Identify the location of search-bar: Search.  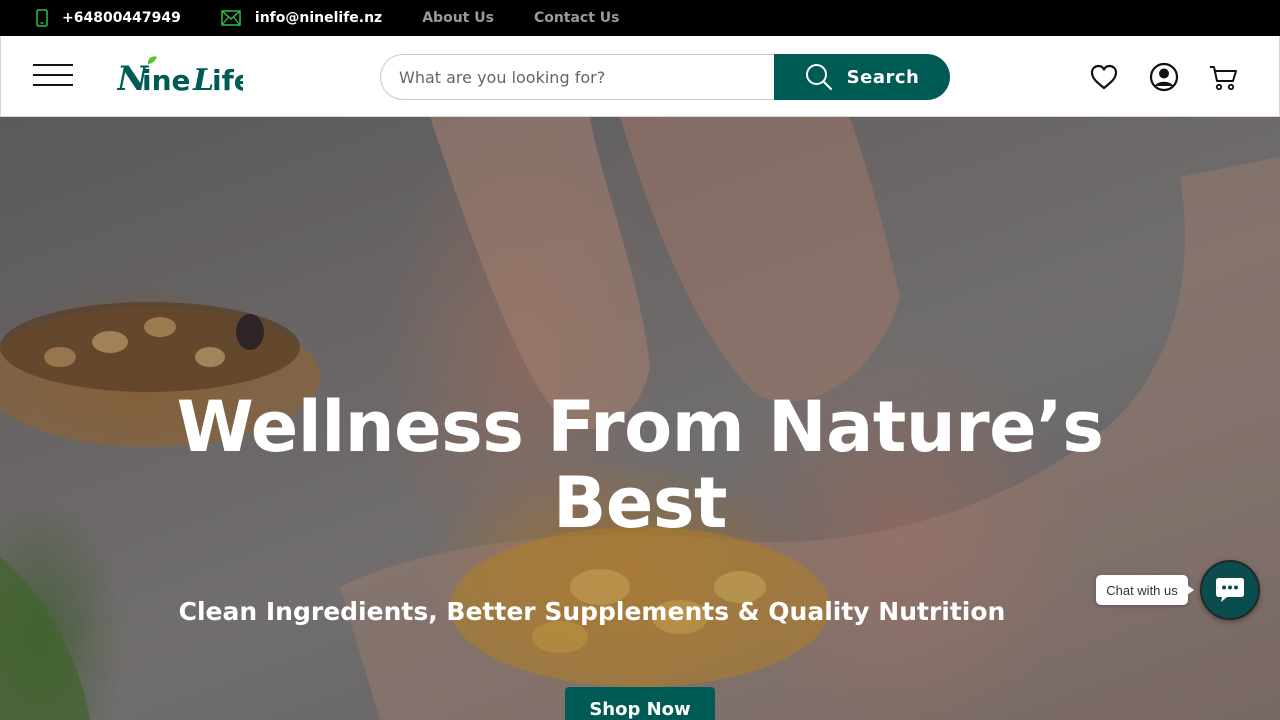
(665, 77).